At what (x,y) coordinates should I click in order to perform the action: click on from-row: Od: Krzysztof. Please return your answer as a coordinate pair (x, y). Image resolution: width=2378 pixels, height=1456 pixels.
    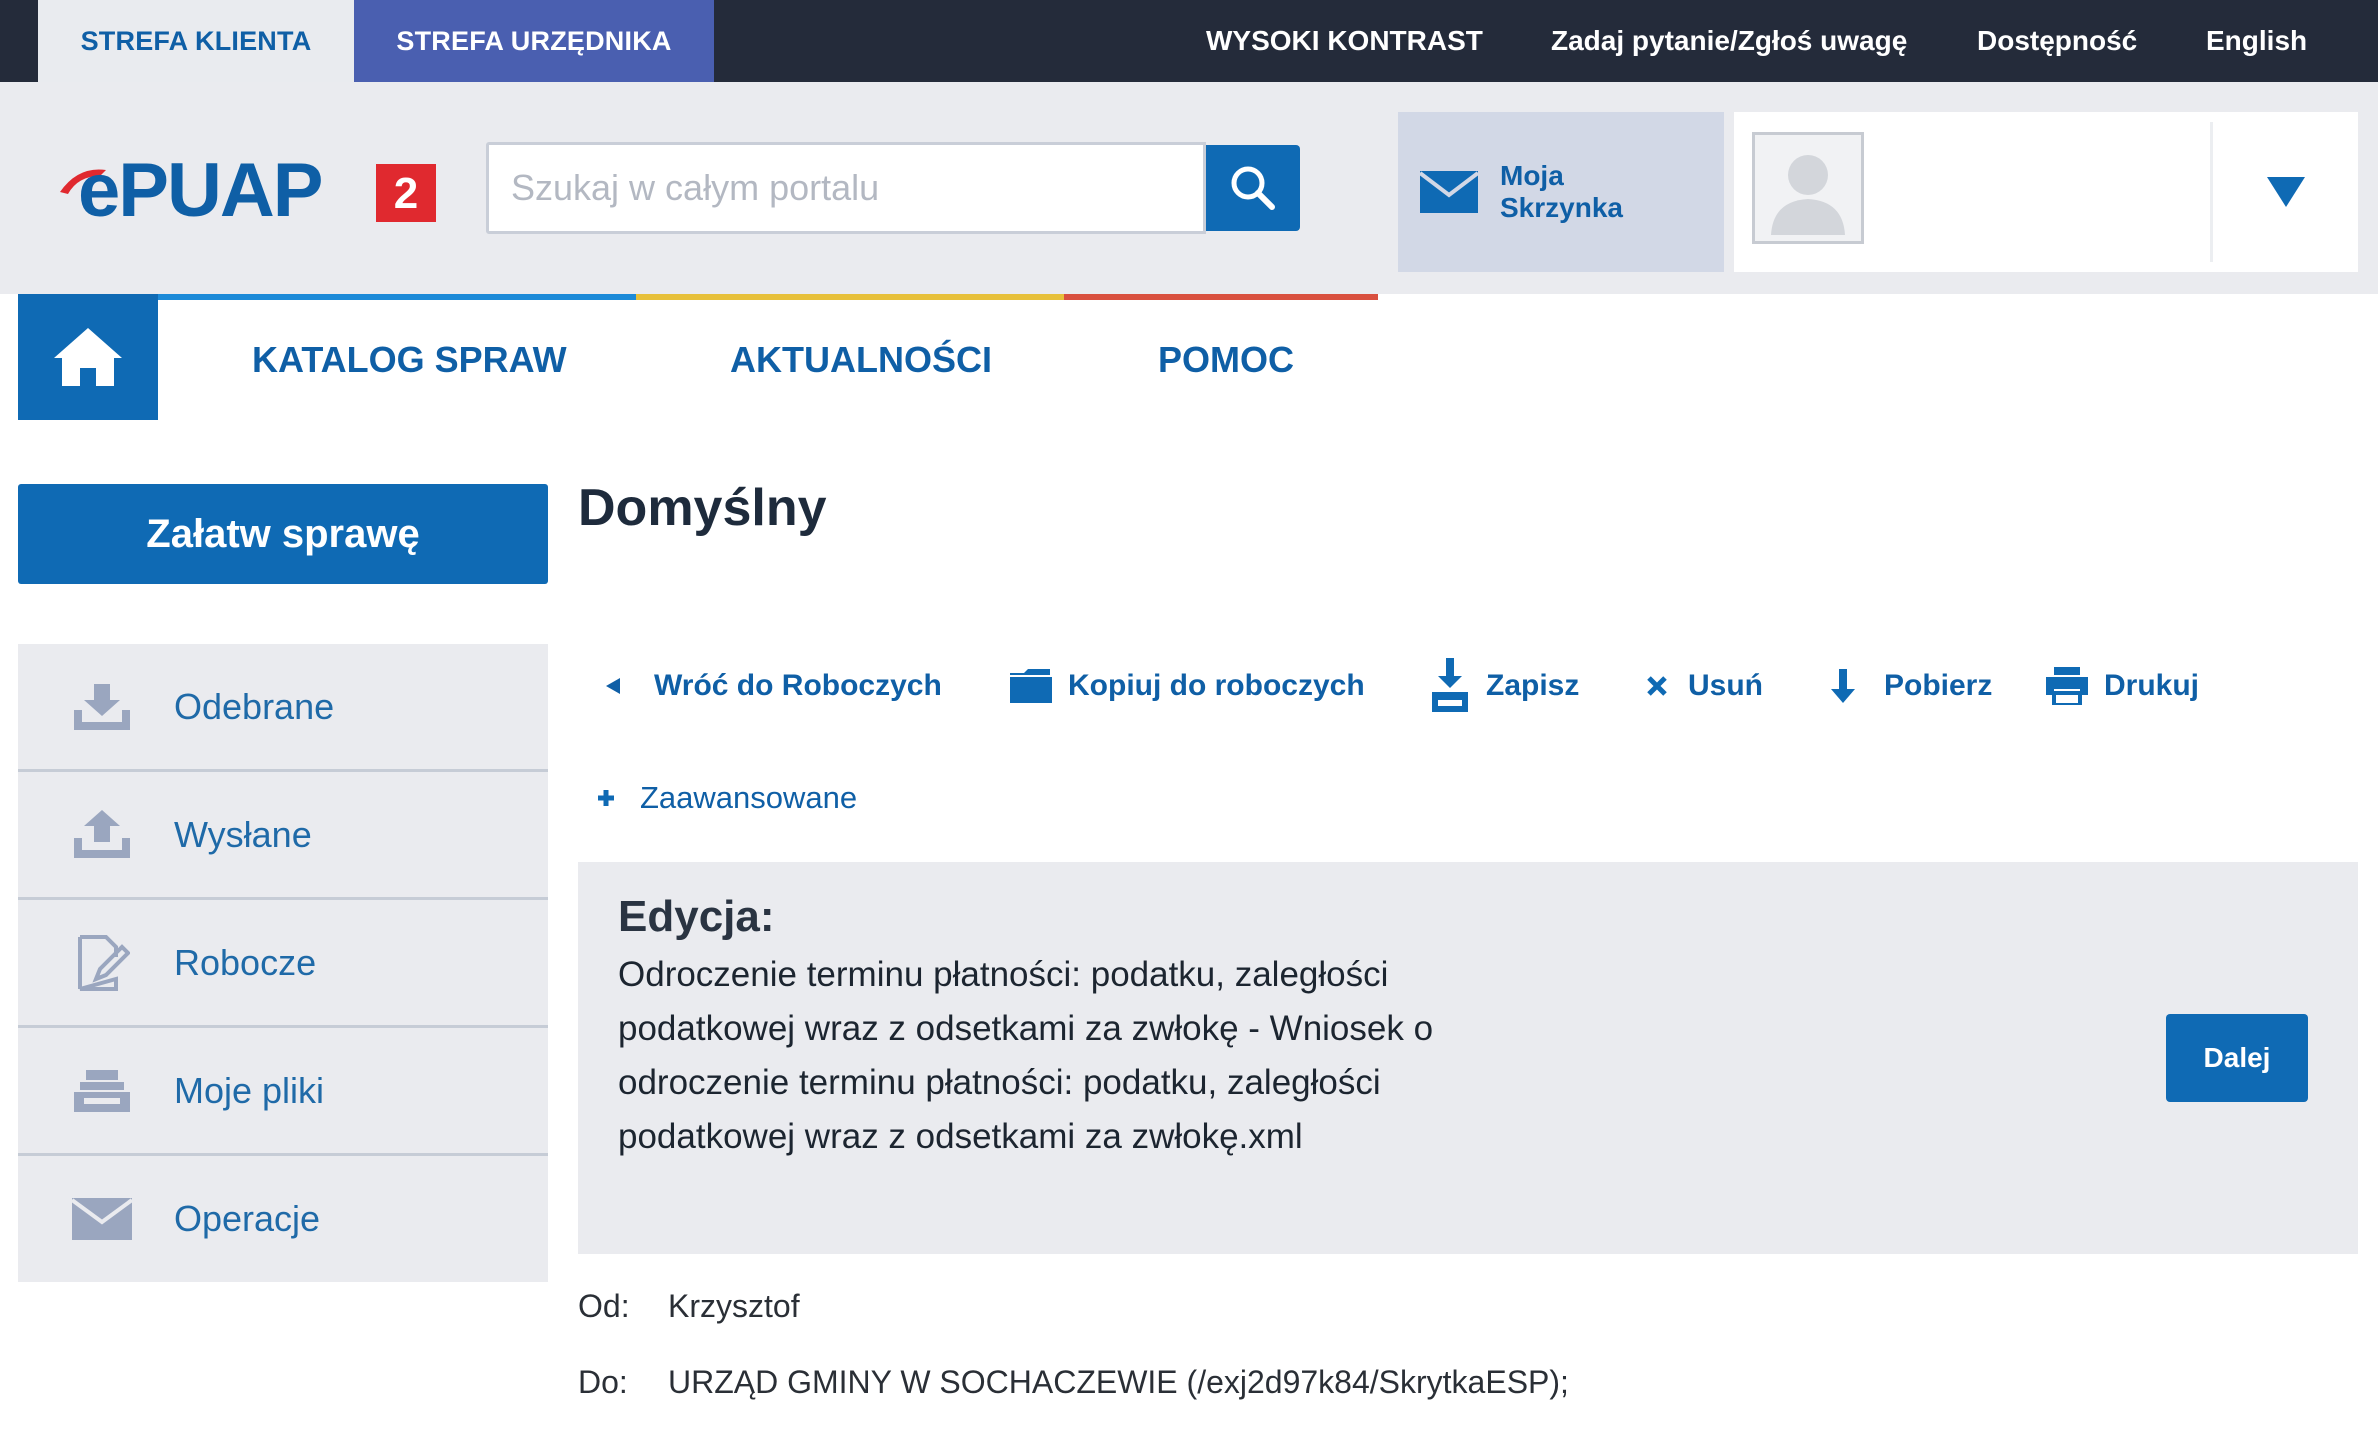
    Looking at the image, I should click on (689, 1306).